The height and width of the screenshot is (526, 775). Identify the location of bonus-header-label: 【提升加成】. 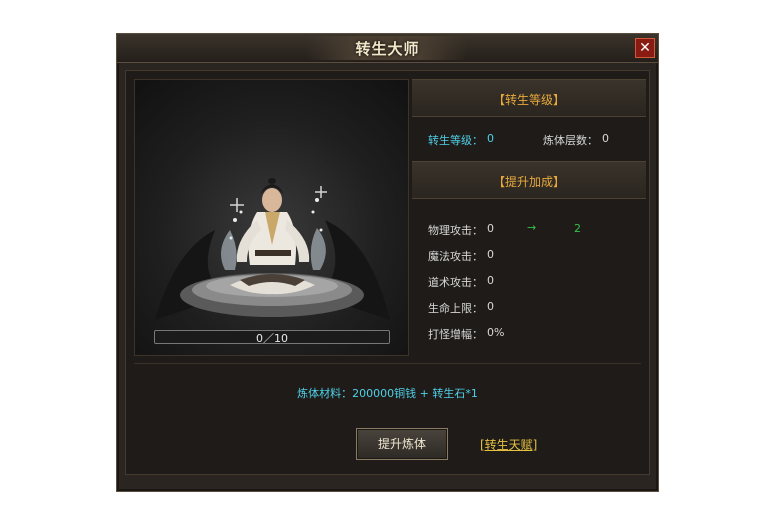
(528, 182).